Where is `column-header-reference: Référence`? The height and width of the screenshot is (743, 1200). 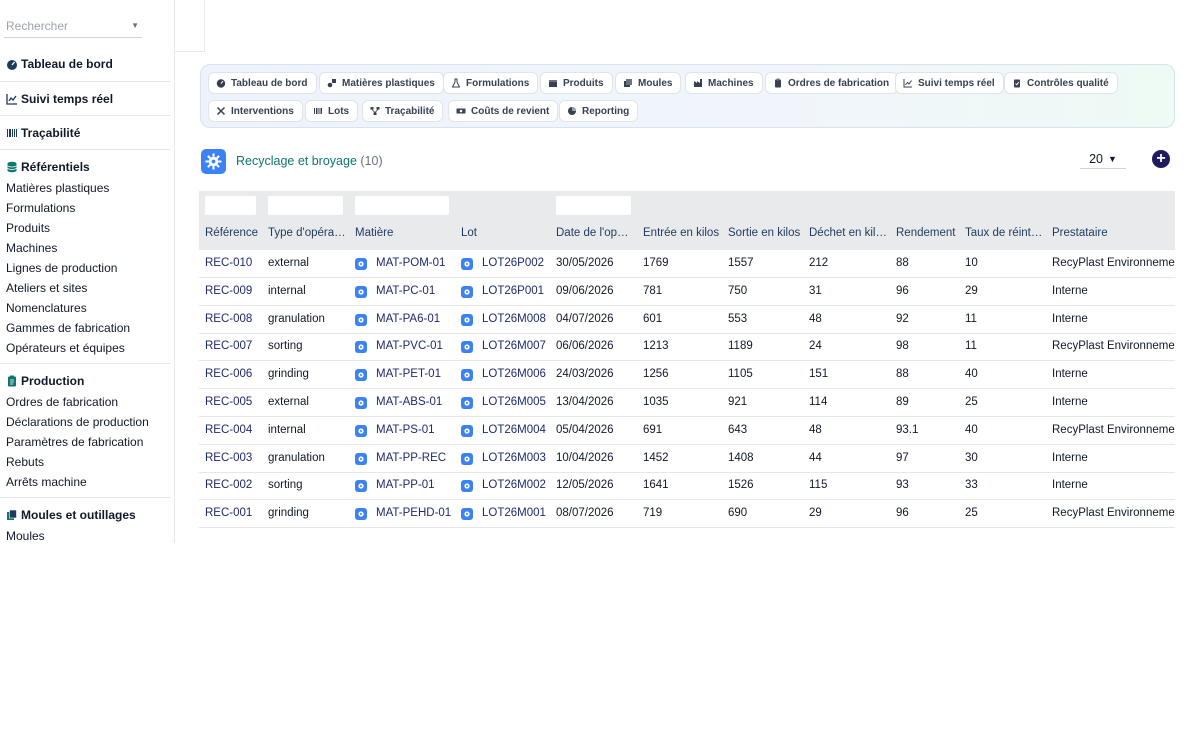
column-header-reference: Référence is located at coordinates (233, 233).